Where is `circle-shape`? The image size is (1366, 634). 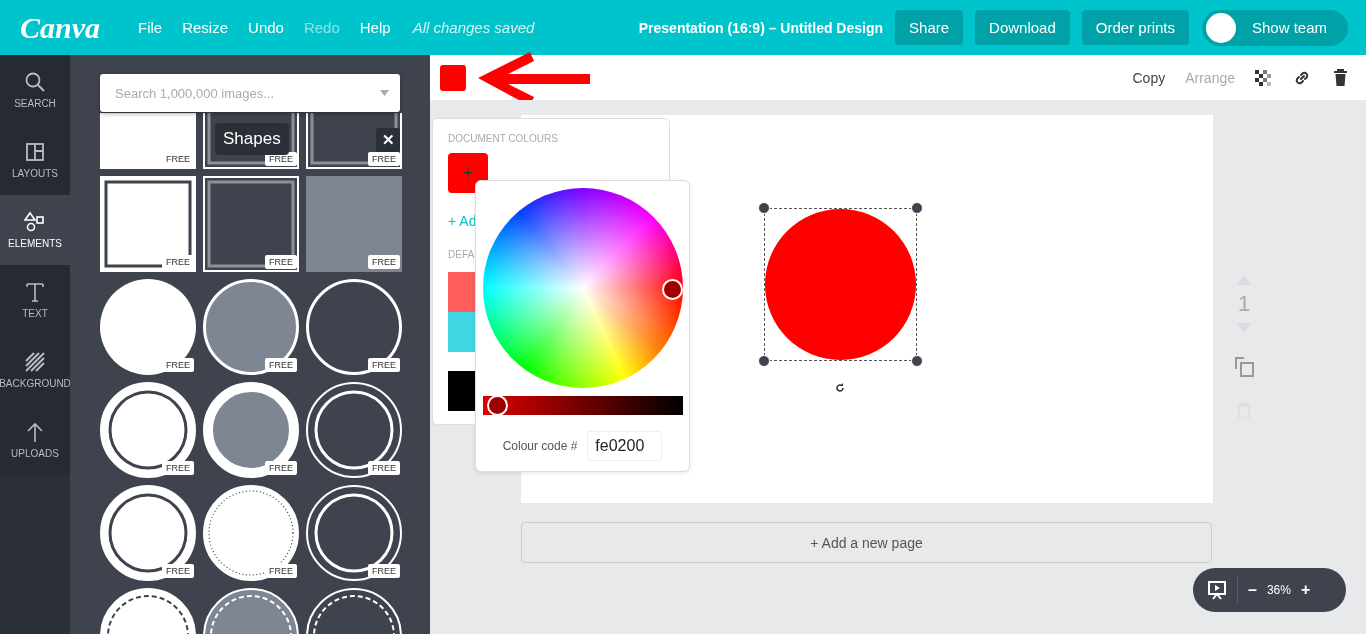
circle-shape is located at coordinates (840, 284).